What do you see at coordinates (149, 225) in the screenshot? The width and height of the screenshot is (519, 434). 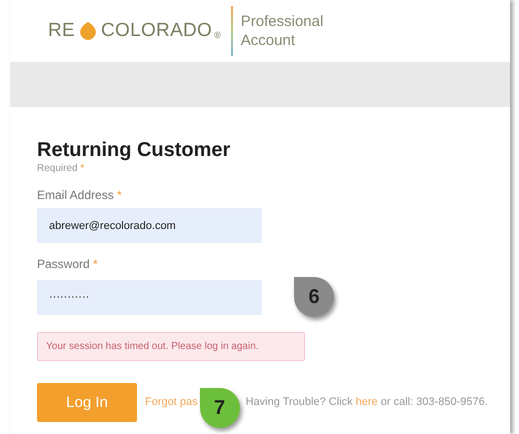 I see `input-field: abrewer@recolorado.com` at bounding box center [149, 225].